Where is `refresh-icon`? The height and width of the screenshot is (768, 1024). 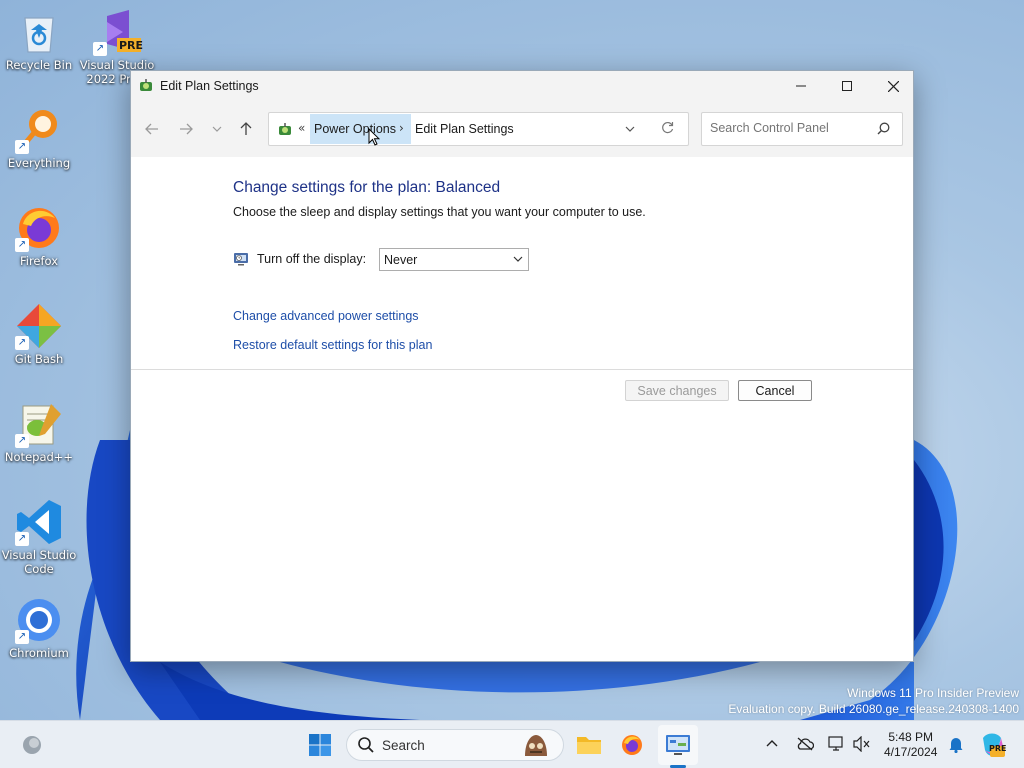
refresh-icon is located at coordinates (668, 127).